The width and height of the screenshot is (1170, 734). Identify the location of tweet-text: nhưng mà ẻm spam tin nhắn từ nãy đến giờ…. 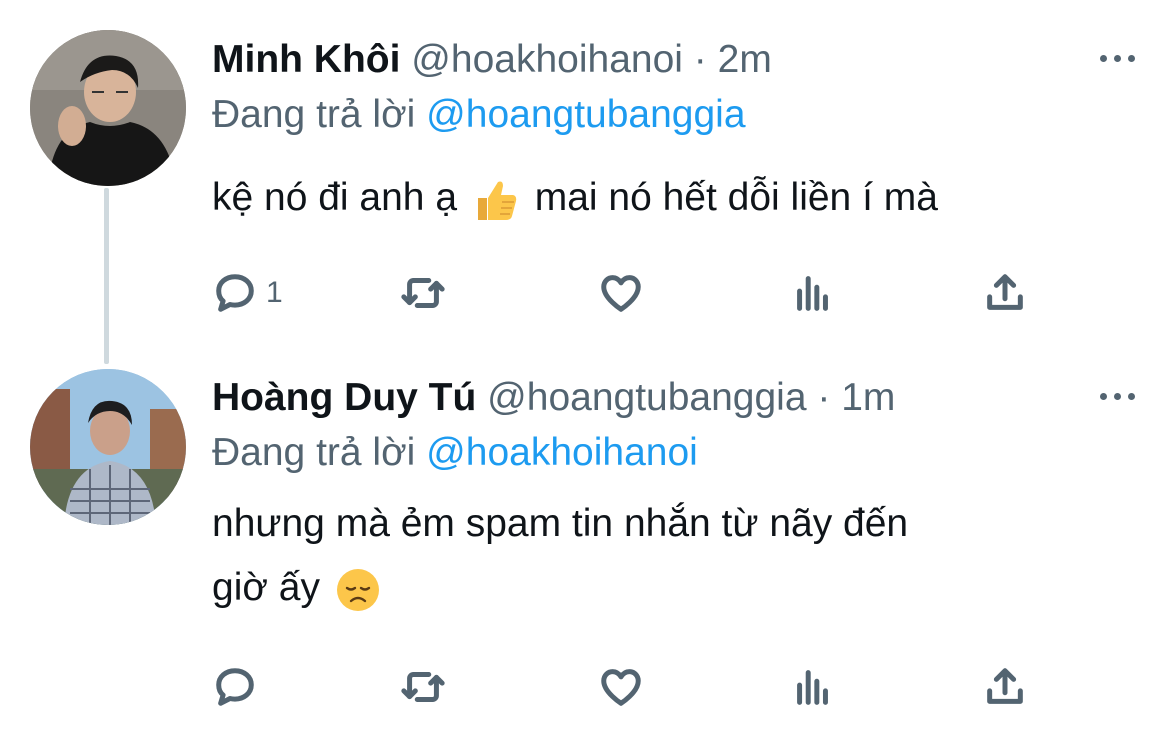
(662, 556).